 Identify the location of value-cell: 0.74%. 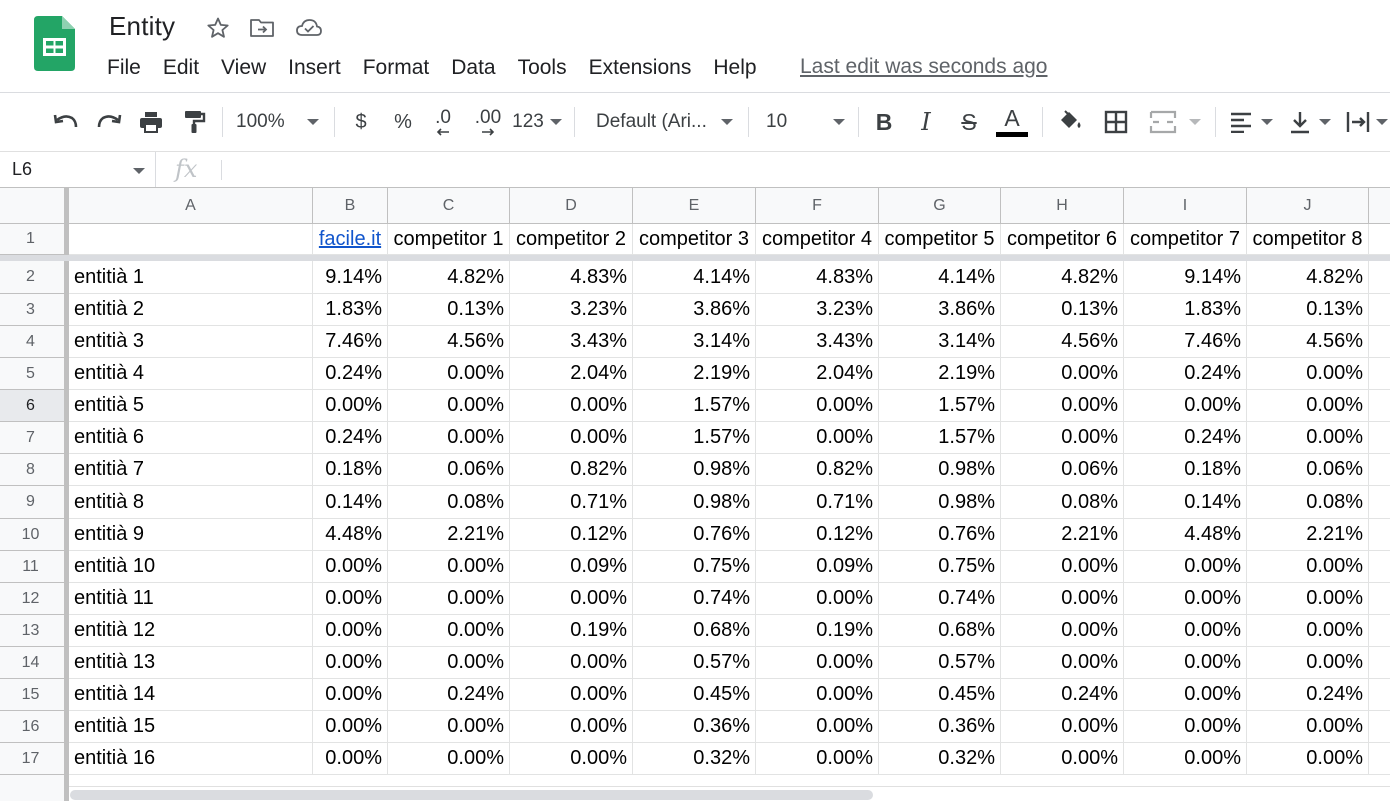
(694, 599).